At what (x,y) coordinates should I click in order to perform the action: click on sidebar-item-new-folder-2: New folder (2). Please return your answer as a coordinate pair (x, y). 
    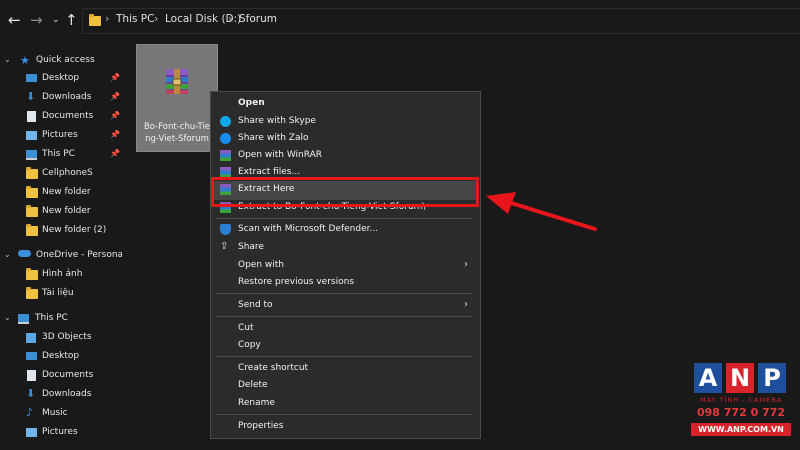
    Looking at the image, I should click on (61, 231).